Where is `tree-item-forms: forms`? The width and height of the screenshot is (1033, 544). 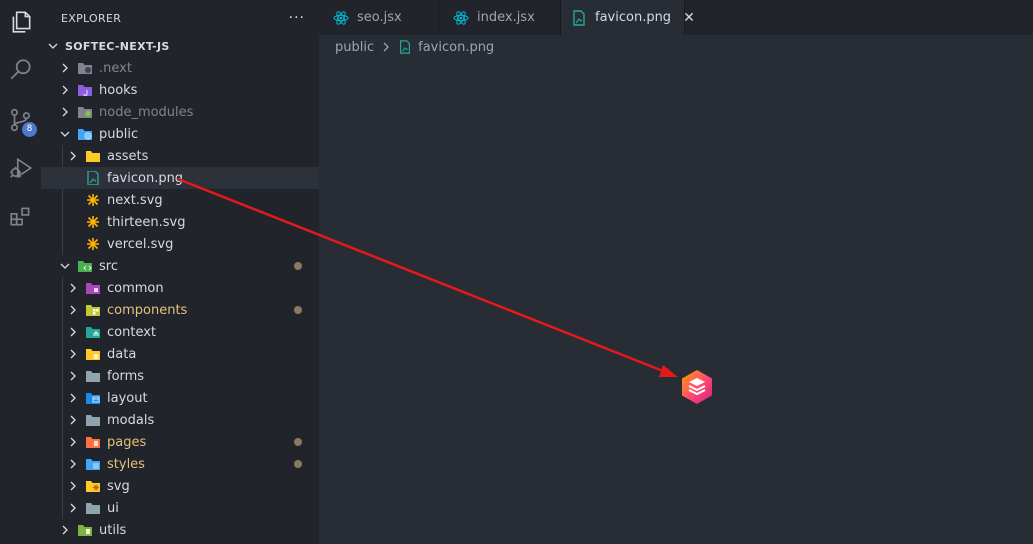
tree-item-forms: forms is located at coordinates (180, 376).